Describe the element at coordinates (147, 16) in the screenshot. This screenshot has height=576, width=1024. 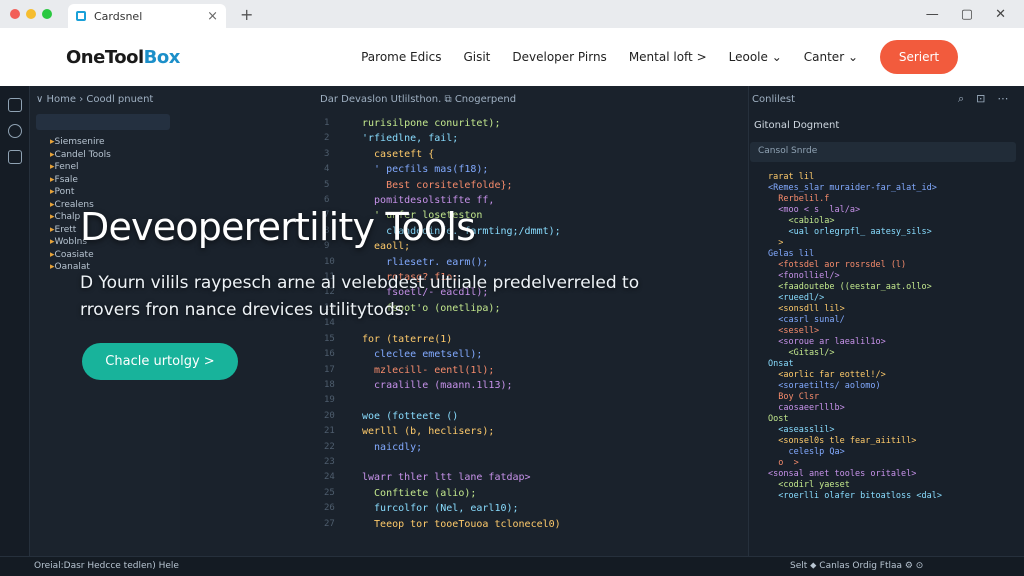
I see `browser-tab: Cardsnel ×` at that location.